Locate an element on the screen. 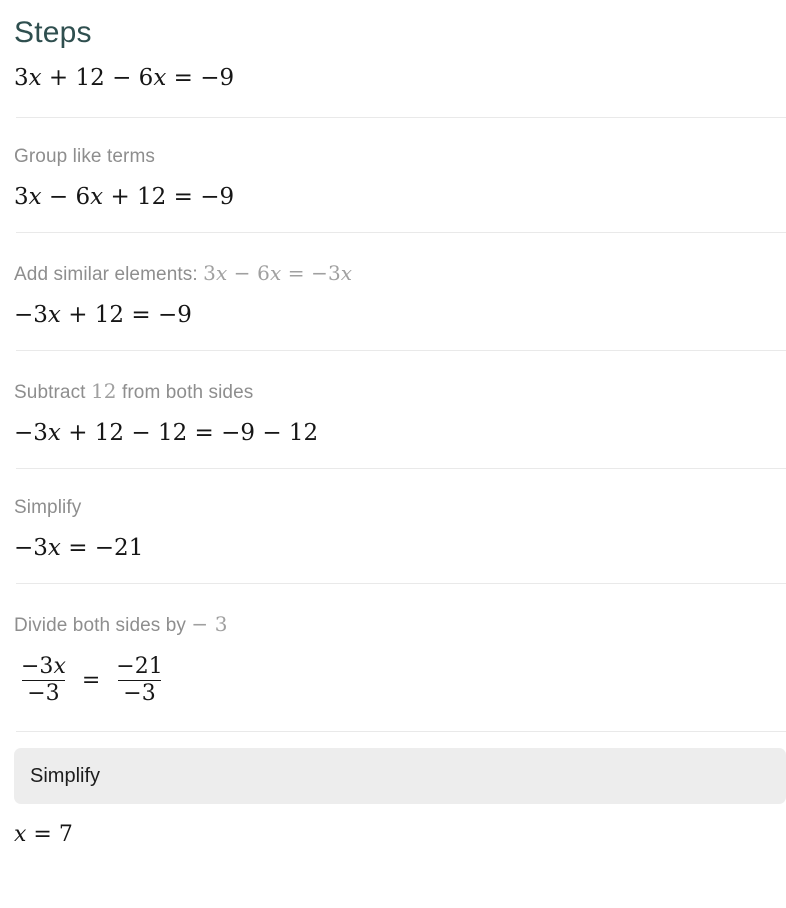 The width and height of the screenshot is (786, 908). step-label: Divide both sides by − 3 is located at coordinates (400, 616).